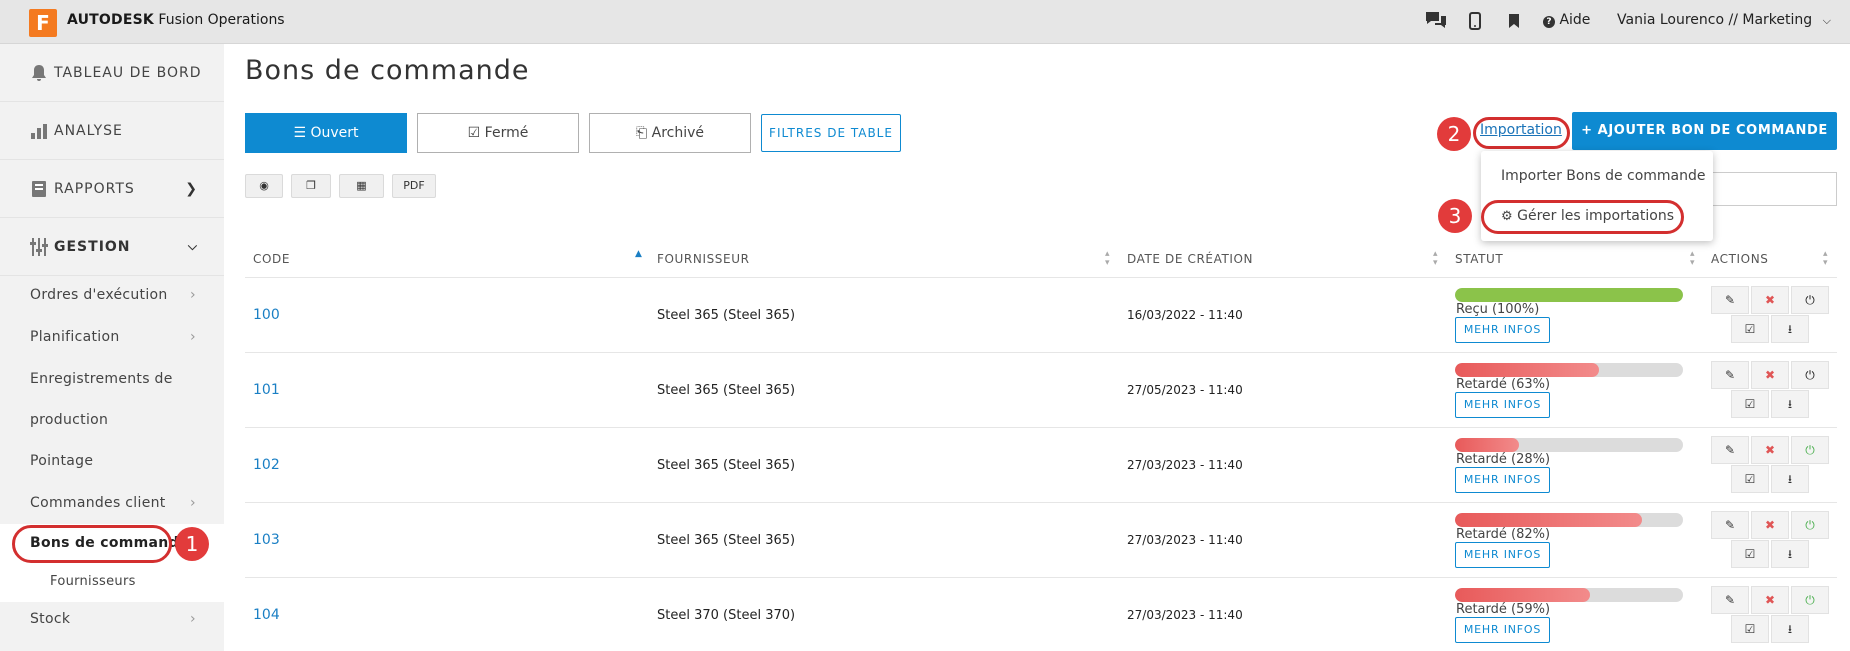 The width and height of the screenshot is (1850, 651). What do you see at coordinates (1768, 189) in the screenshot?
I see `search-input` at bounding box center [1768, 189].